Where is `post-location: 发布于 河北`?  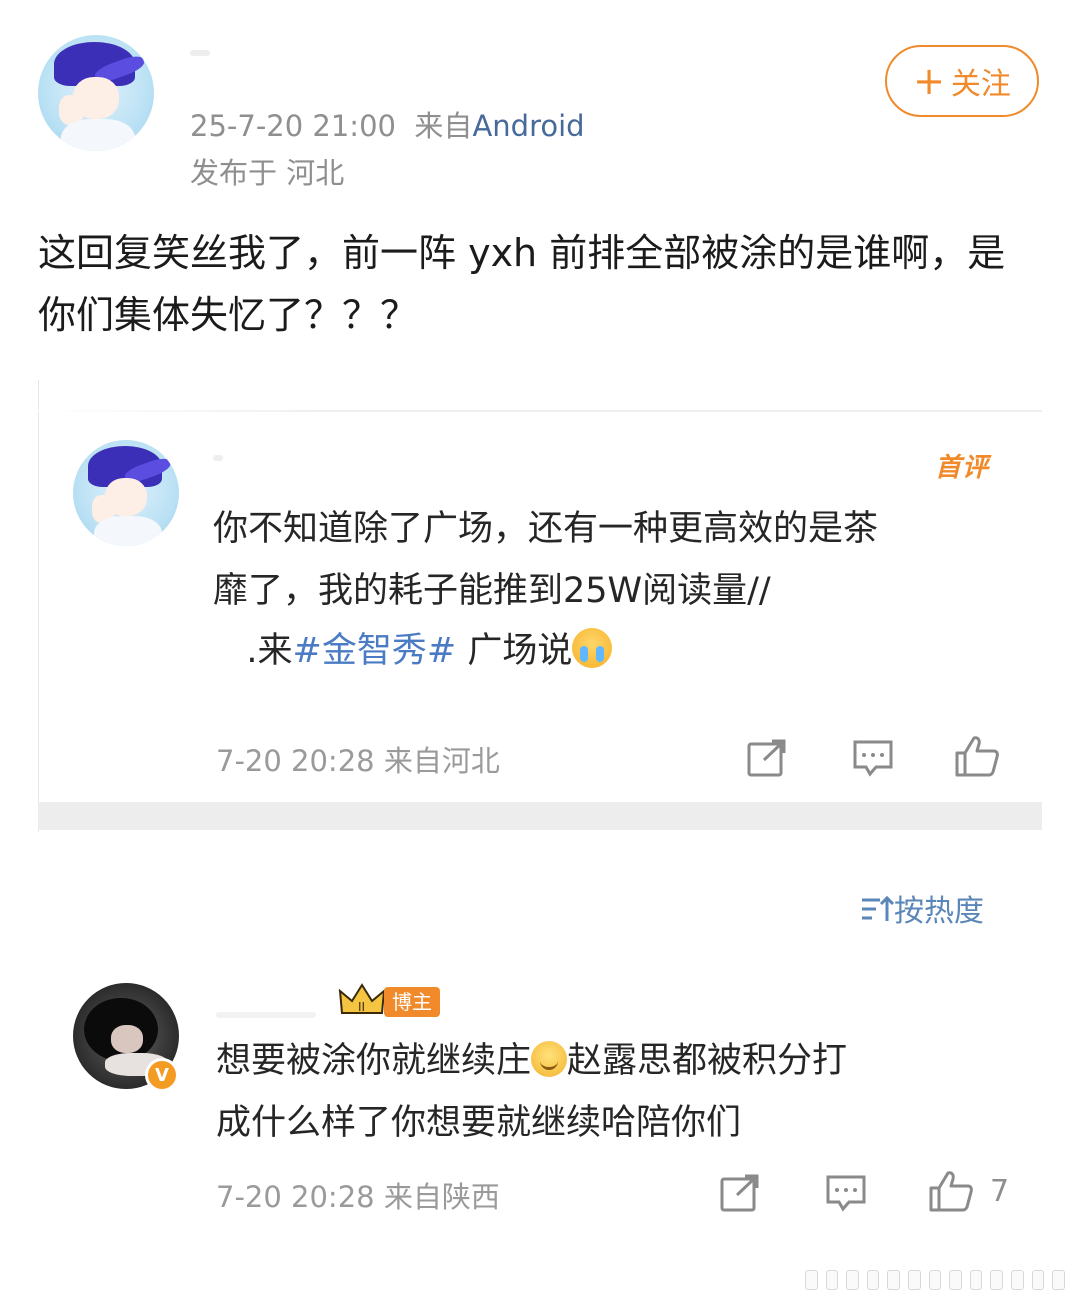
post-location: 发布于 河北 is located at coordinates (267, 173).